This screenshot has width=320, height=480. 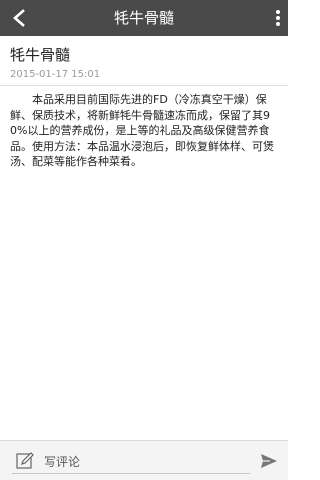 What do you see at coordinates (40, 55) in the screenshot?
I see `article-title: 牦牛骨髓` at bounding box center [40, 55].